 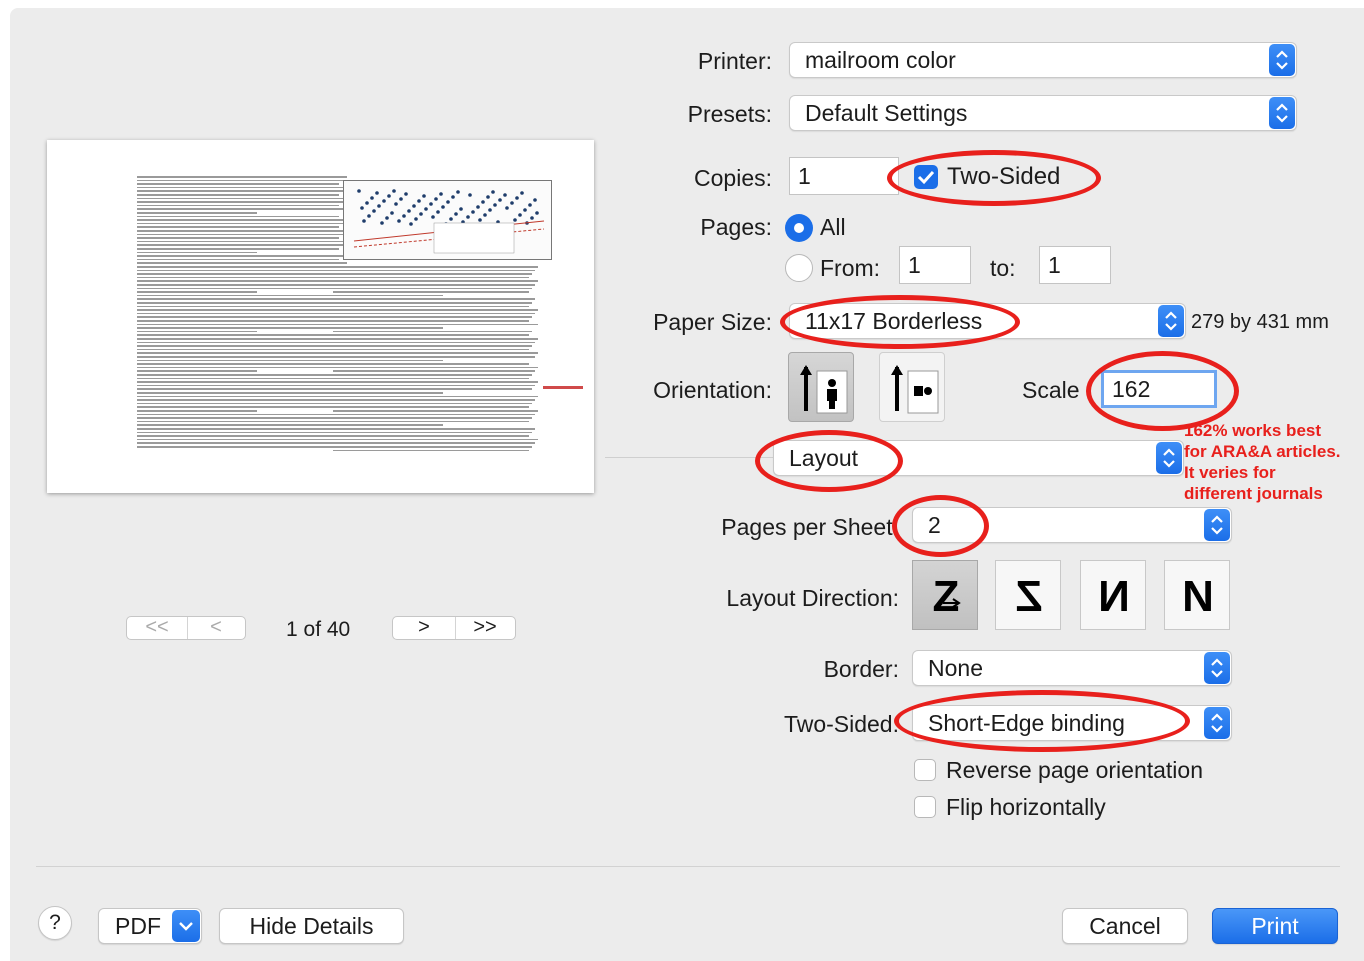 I want to click on pdf-label: PDF, so click(x=138, y=926).